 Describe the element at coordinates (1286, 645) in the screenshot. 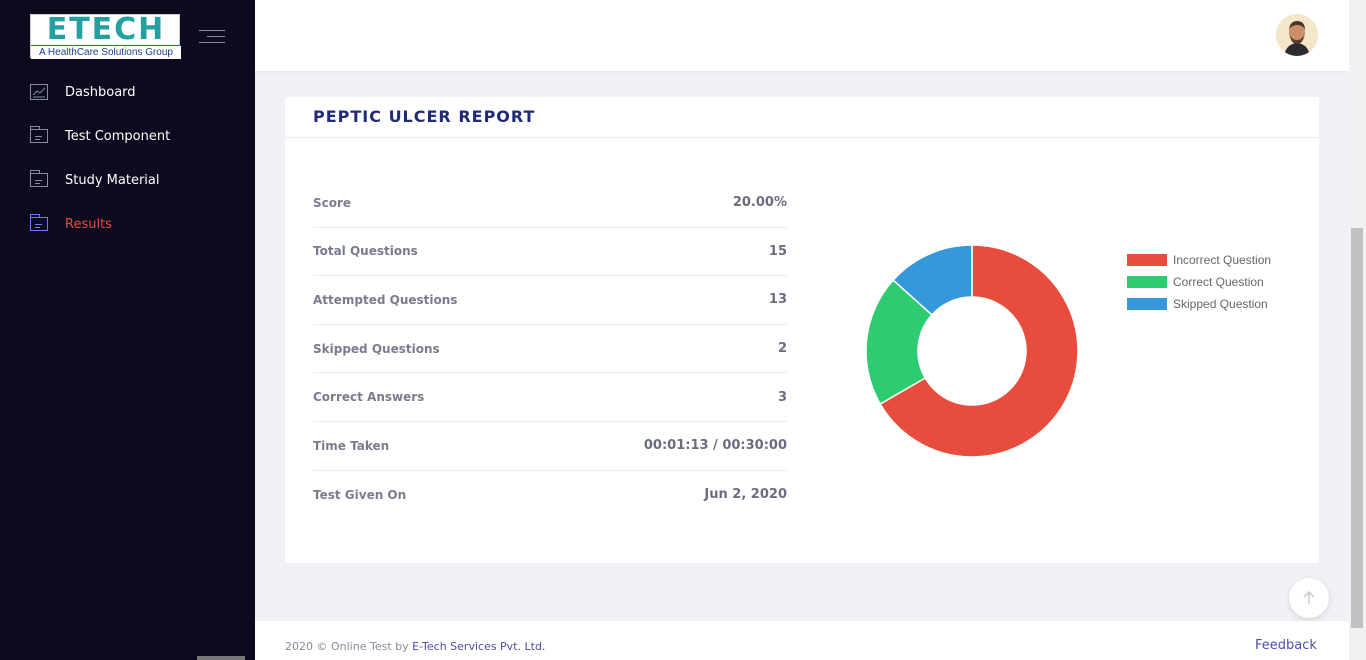

I see `feedback-link: Feedback` at that location.